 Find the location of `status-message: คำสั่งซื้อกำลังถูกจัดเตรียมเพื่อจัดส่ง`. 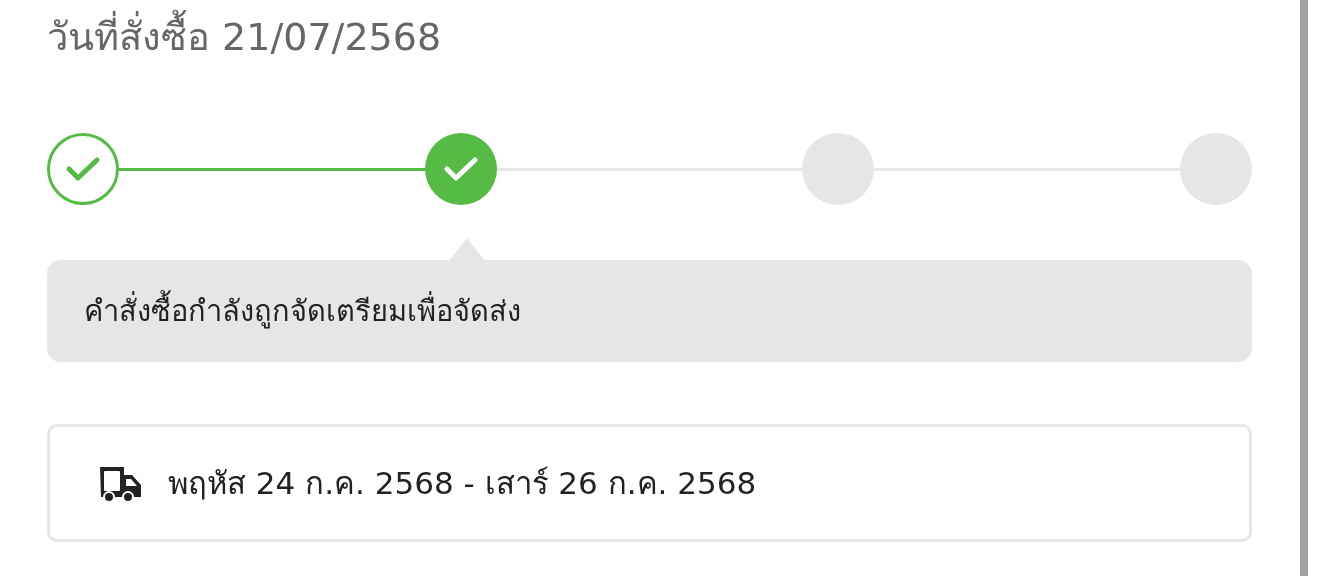

status-message: คำสั่งซื้อกำลังถูกจัดเตรียมเพื่อจัดส่ง is located at coordinates (302, 311).